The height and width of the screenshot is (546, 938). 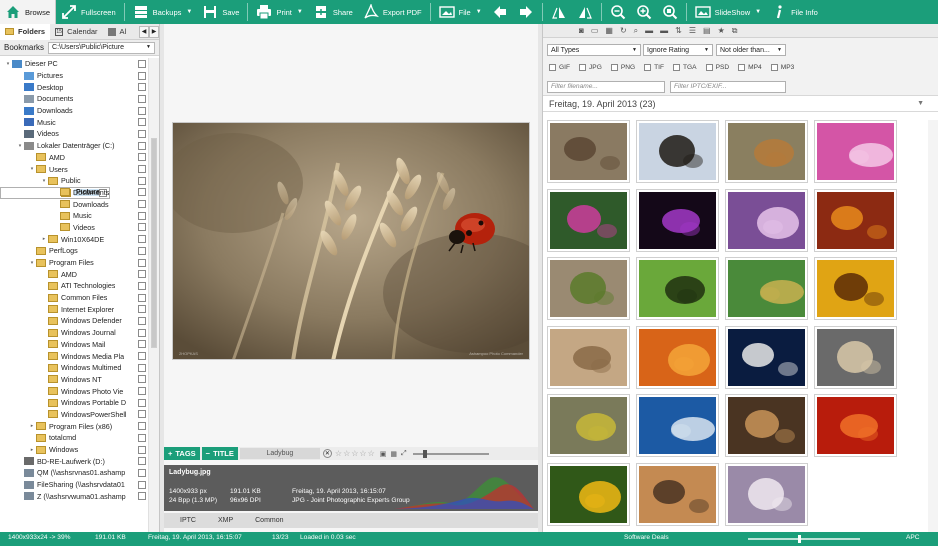 What do you see at coordinates (88, 12) in the screenshot?
I see `fullscreen-button: Fullscreen` at bounding box center [88, 12].